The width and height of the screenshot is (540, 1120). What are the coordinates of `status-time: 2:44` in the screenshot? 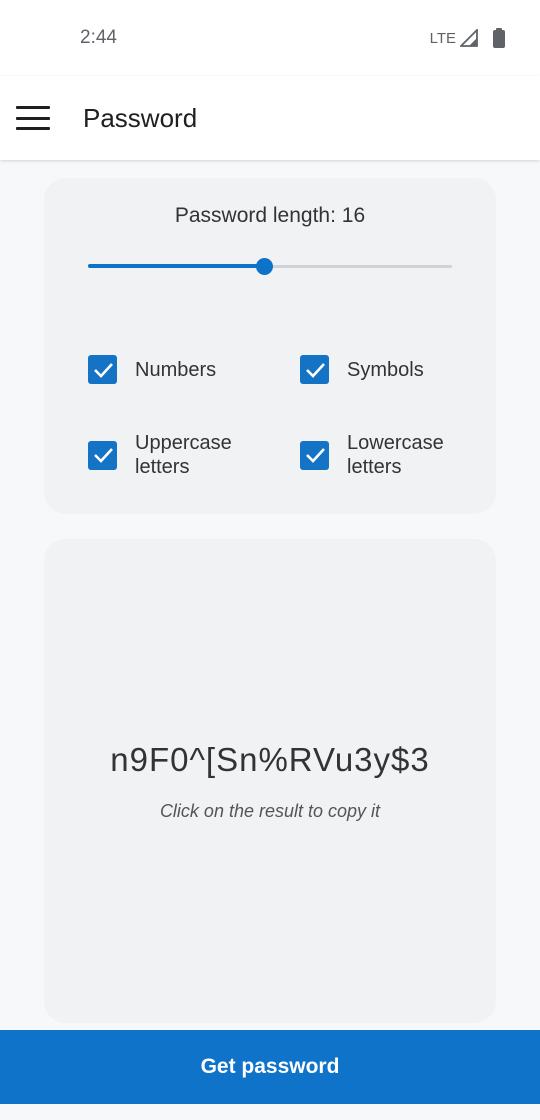 It's located at (98, 37).